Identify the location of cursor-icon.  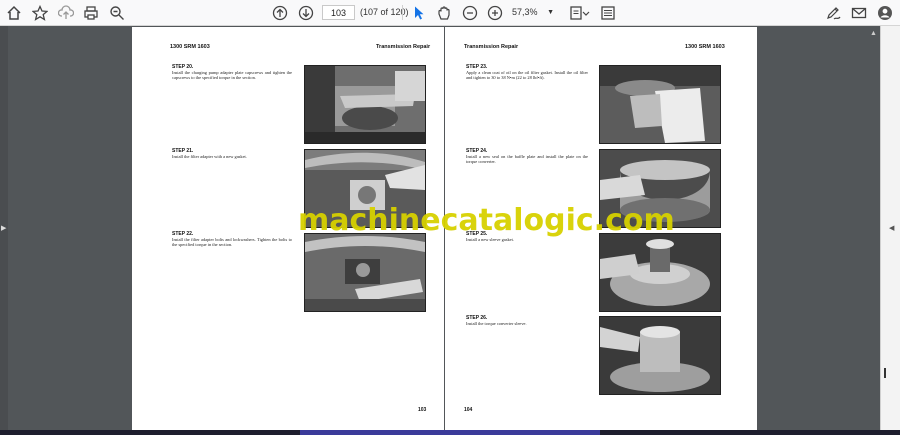
(419, 13).